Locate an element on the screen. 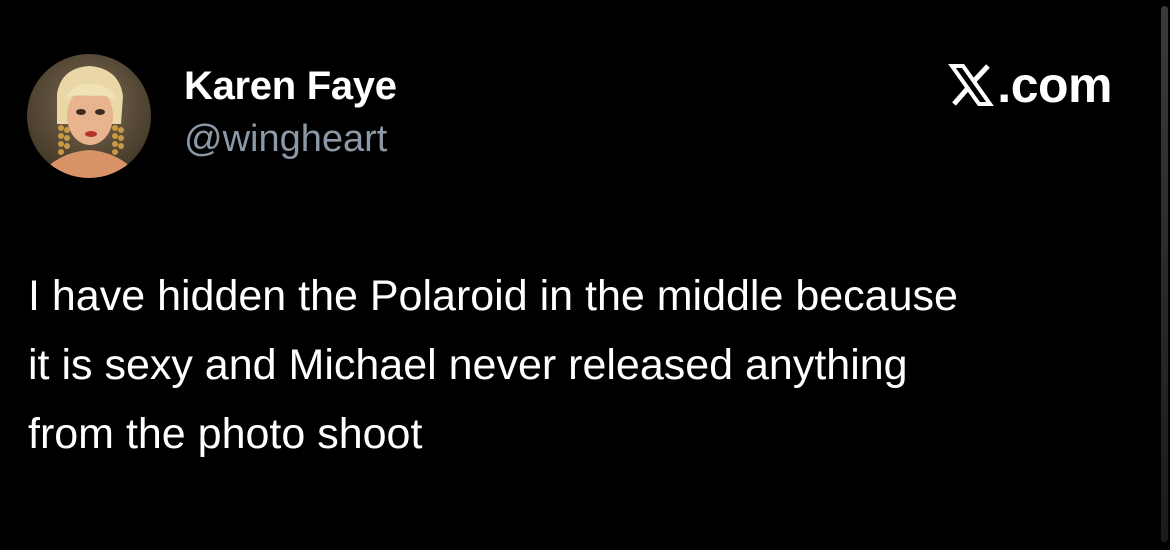  tweet-text-line: from the photo shoot is located at coordinates (225, 434).